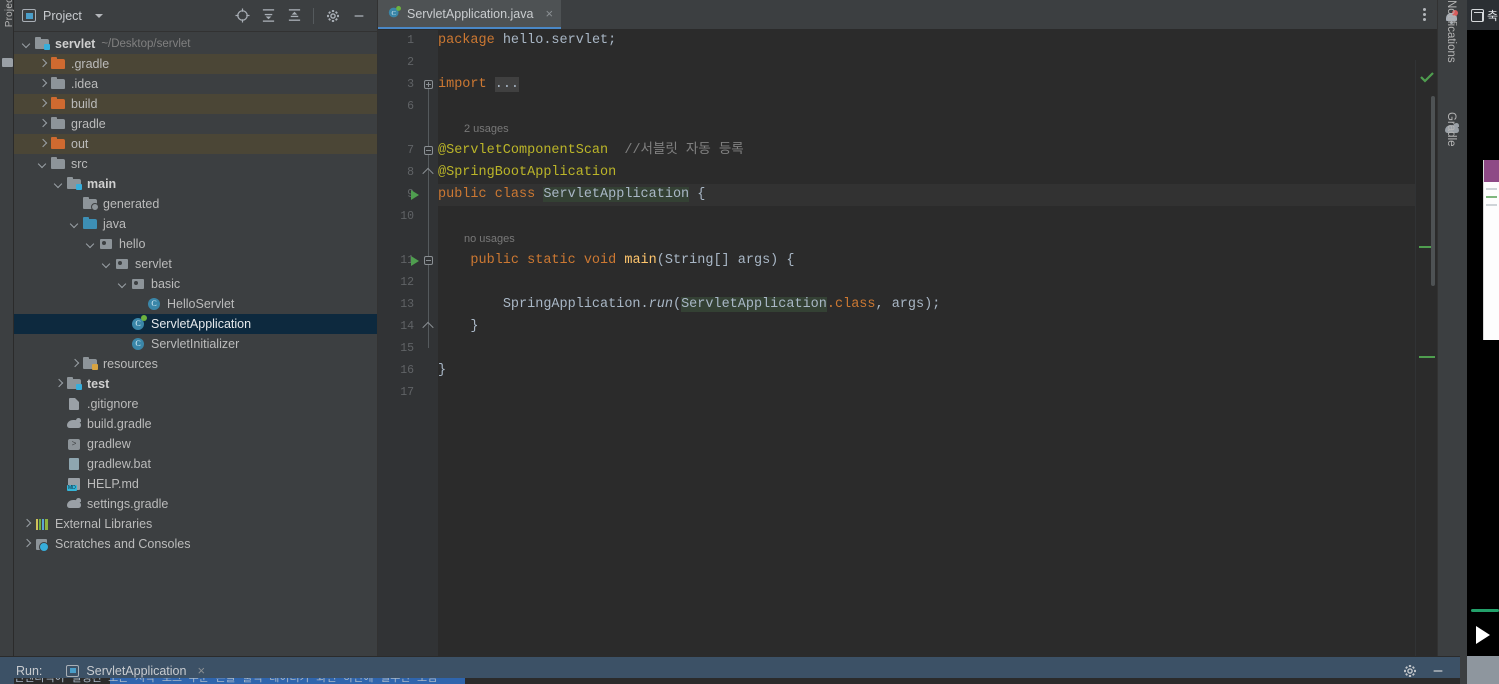 This screenshot has height=684, width=1499. I want to click on code-line: package hello.servlet;, so click(937, 41).